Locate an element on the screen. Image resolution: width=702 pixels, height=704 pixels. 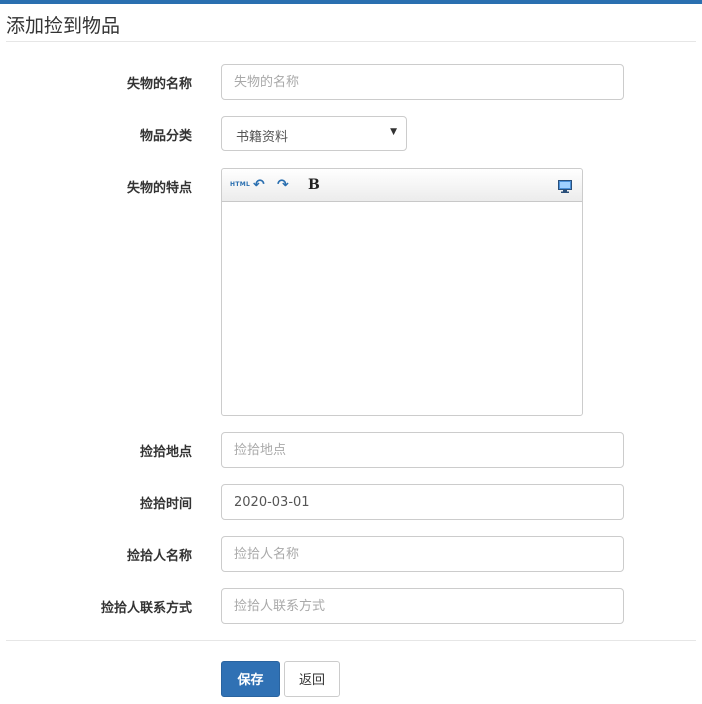
category-label: 物品分类 is located at coordinates (165, 136).